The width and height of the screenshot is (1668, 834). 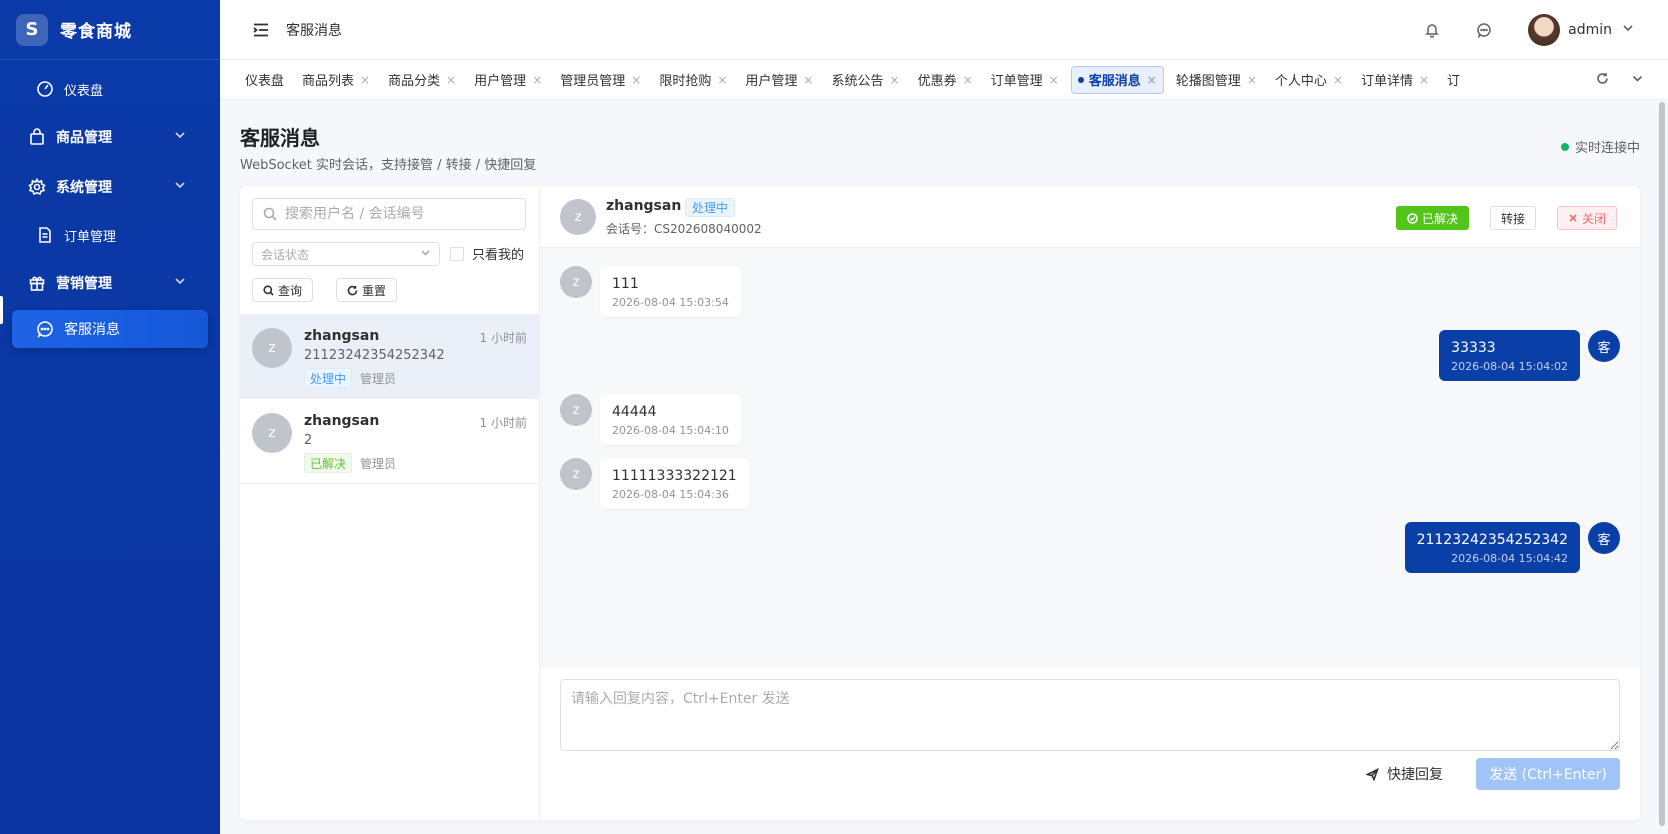 I want to click on scrollbar-thumb, so click(x=1662, y=464).